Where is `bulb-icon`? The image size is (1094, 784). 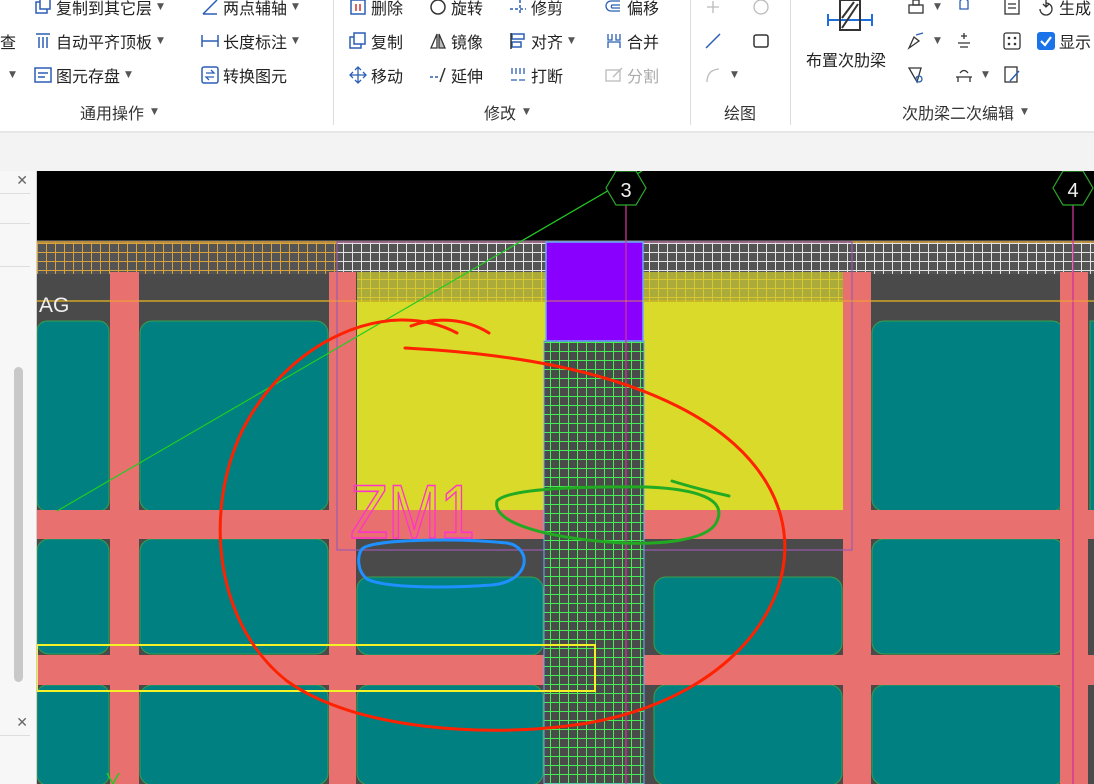
bulb-icon is located at coordinates (964, 8).